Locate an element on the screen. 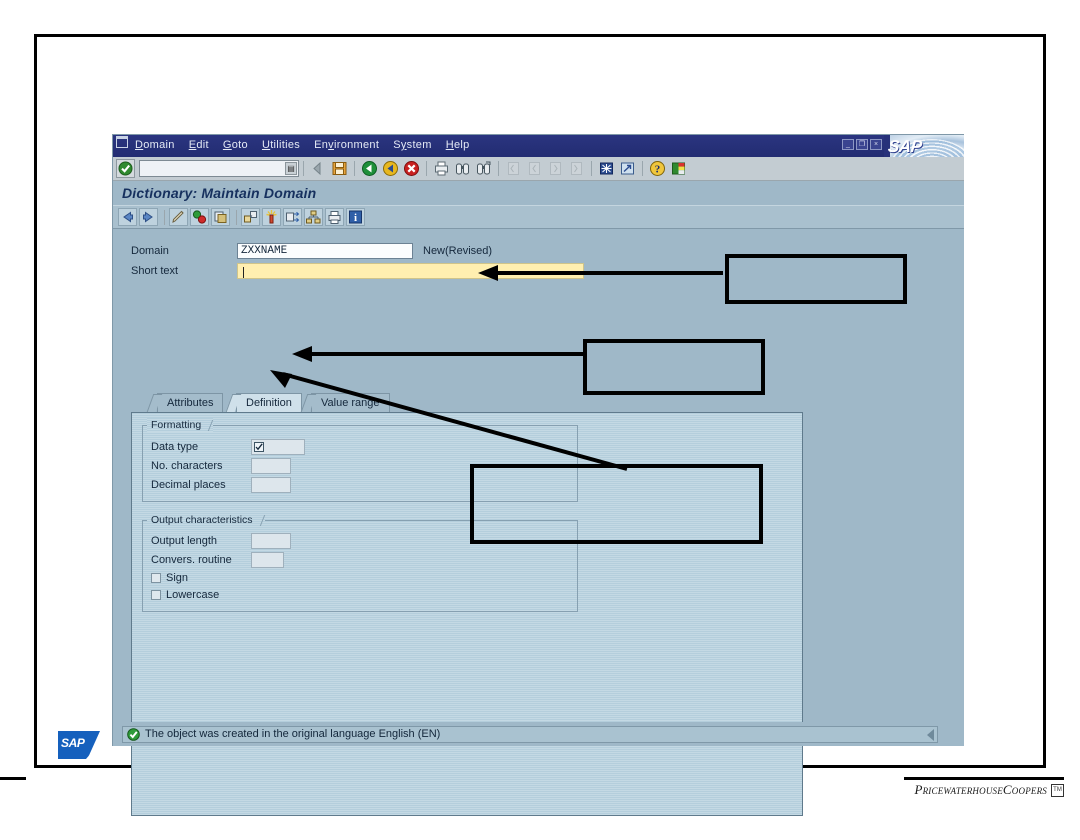  decimal-places-input is located at coordinates (271, 485).